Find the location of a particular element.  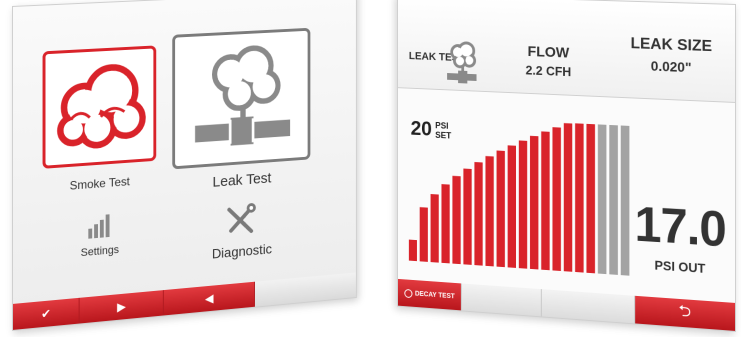

right-bottom-toolbar: DECAY TEST ⮌ is located at coordinates (567, 304).